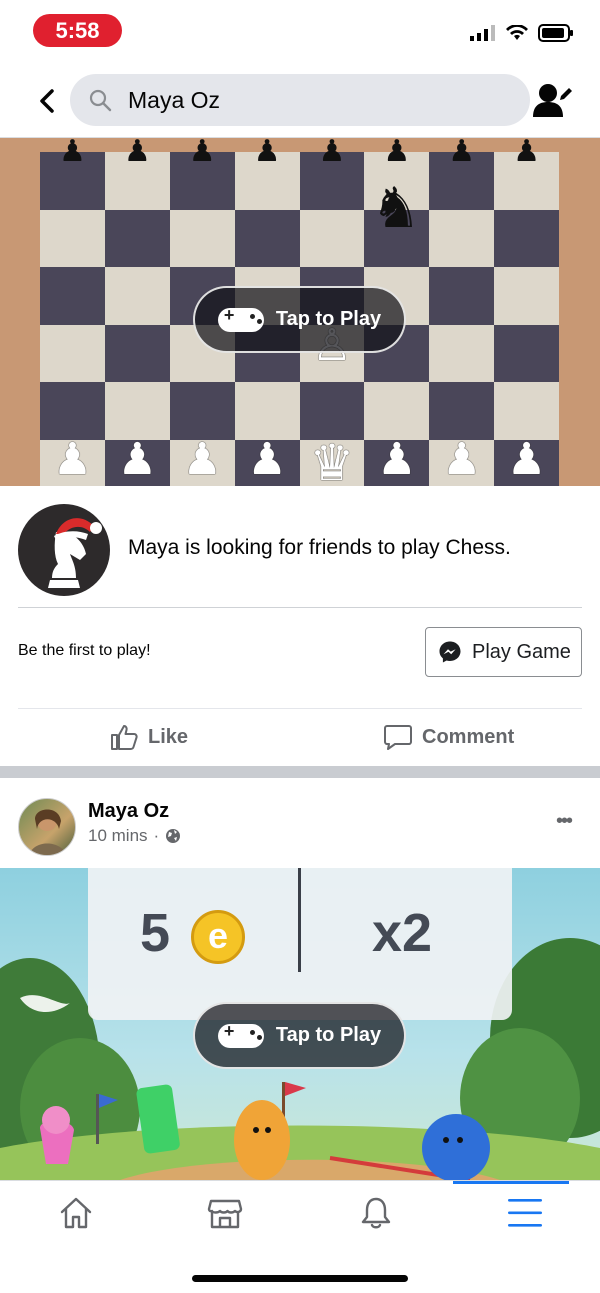  Describe the element at coordinates (174, 100) in the screenshot. I see `search-query: Maya Oz` at that location.